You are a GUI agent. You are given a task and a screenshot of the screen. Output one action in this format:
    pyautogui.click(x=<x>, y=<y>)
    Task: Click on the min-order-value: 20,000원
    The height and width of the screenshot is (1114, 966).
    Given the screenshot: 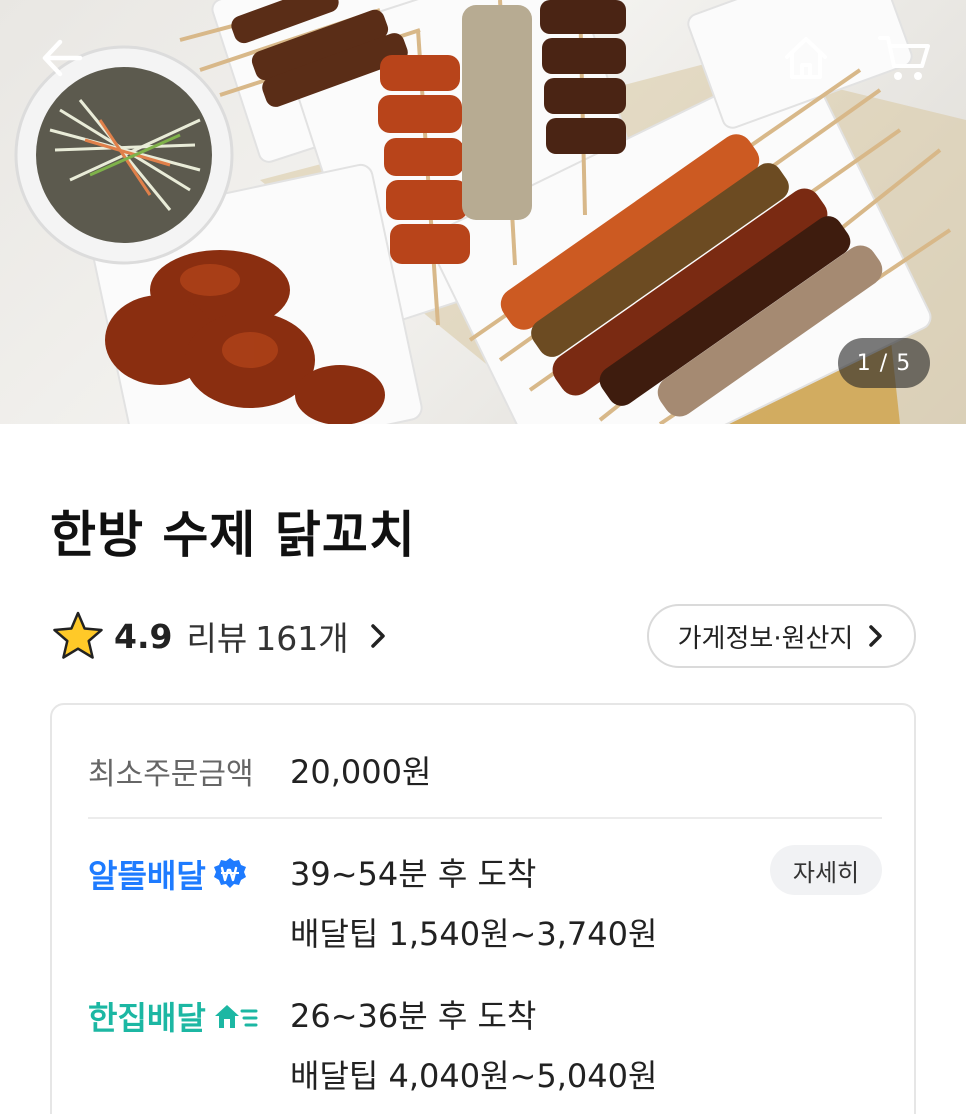 What is the action you would take?
    pyautogui.click(x=361, y=772)
    